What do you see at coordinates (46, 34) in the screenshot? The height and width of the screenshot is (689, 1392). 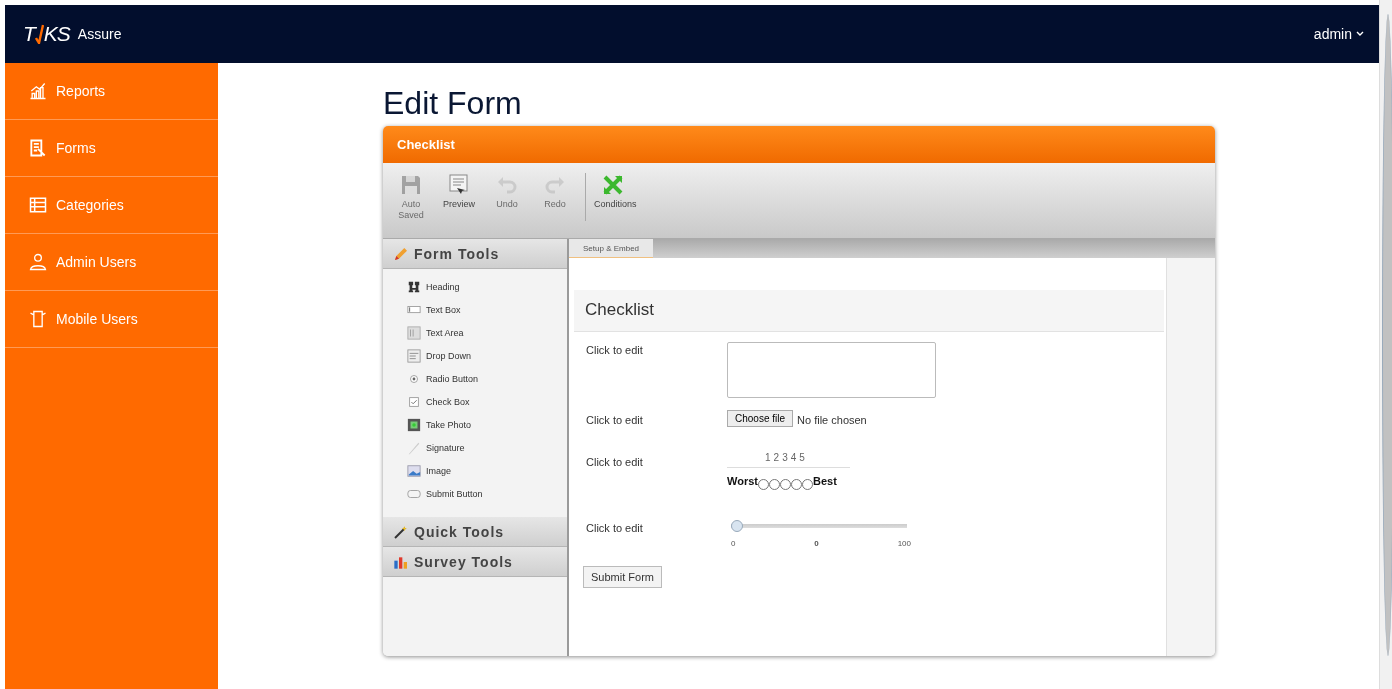 I see `logo: T KS` at bounding box center [46, 34].